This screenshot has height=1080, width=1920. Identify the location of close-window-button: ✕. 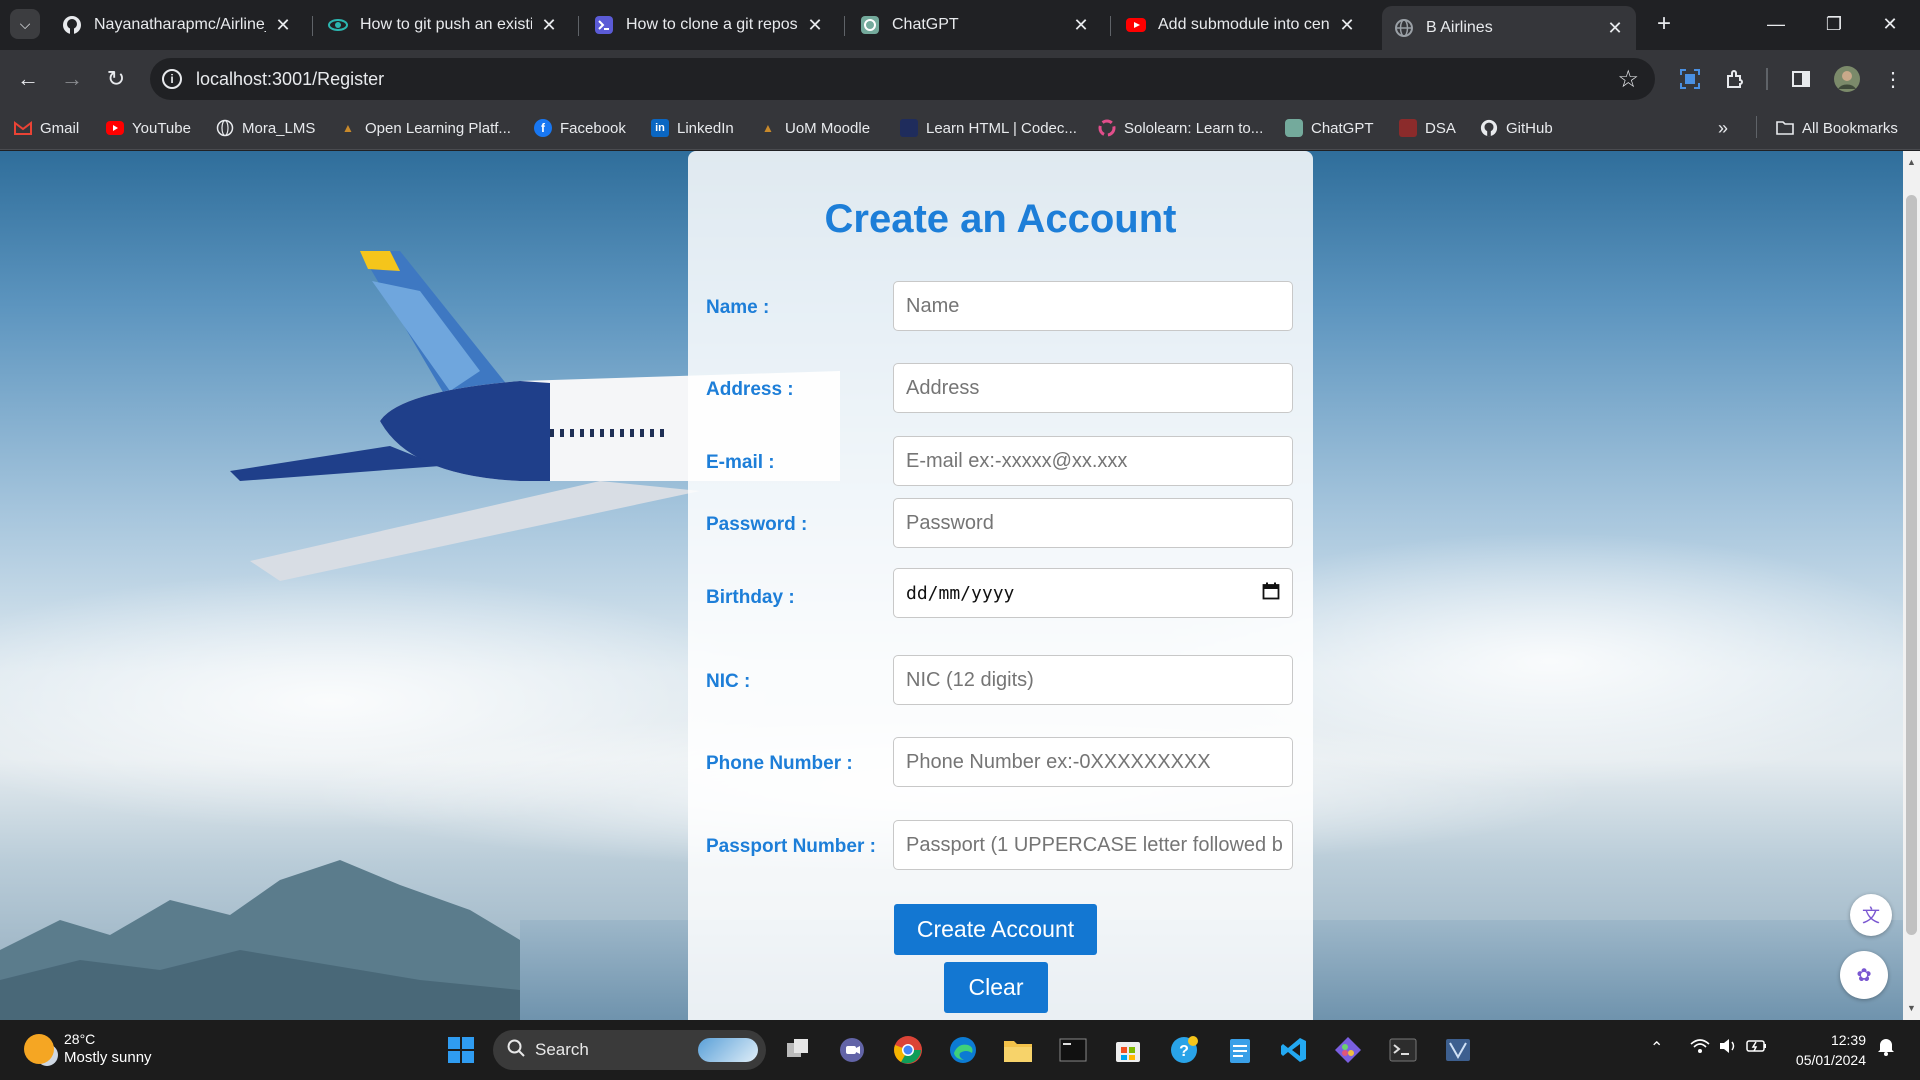
(1890, 24).